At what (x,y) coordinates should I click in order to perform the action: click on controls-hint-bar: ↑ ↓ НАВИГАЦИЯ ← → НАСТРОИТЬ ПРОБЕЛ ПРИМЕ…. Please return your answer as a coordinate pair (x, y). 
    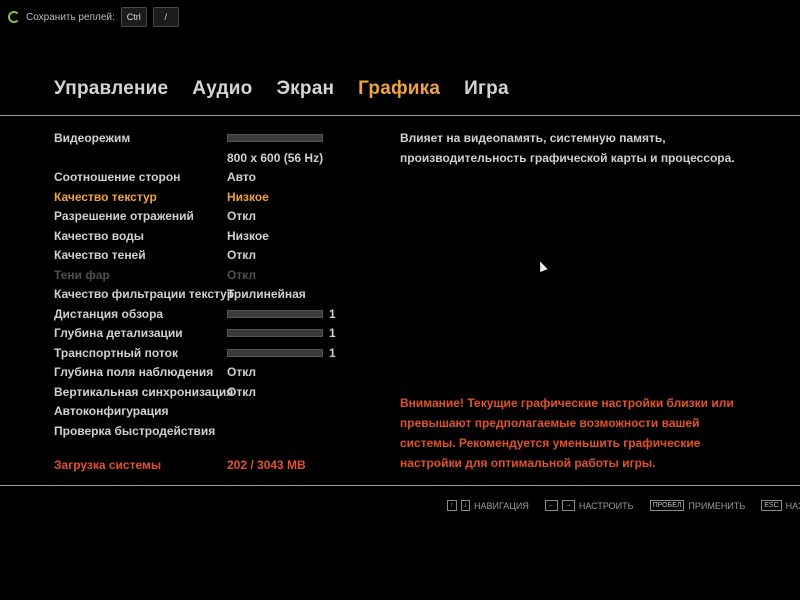
    Looking at the image, I should click on (623, 505).